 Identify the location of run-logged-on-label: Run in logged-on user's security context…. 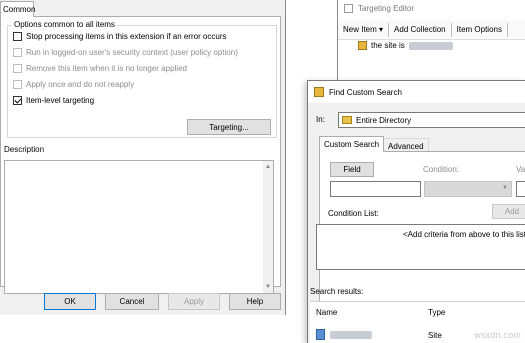
(132, 52).